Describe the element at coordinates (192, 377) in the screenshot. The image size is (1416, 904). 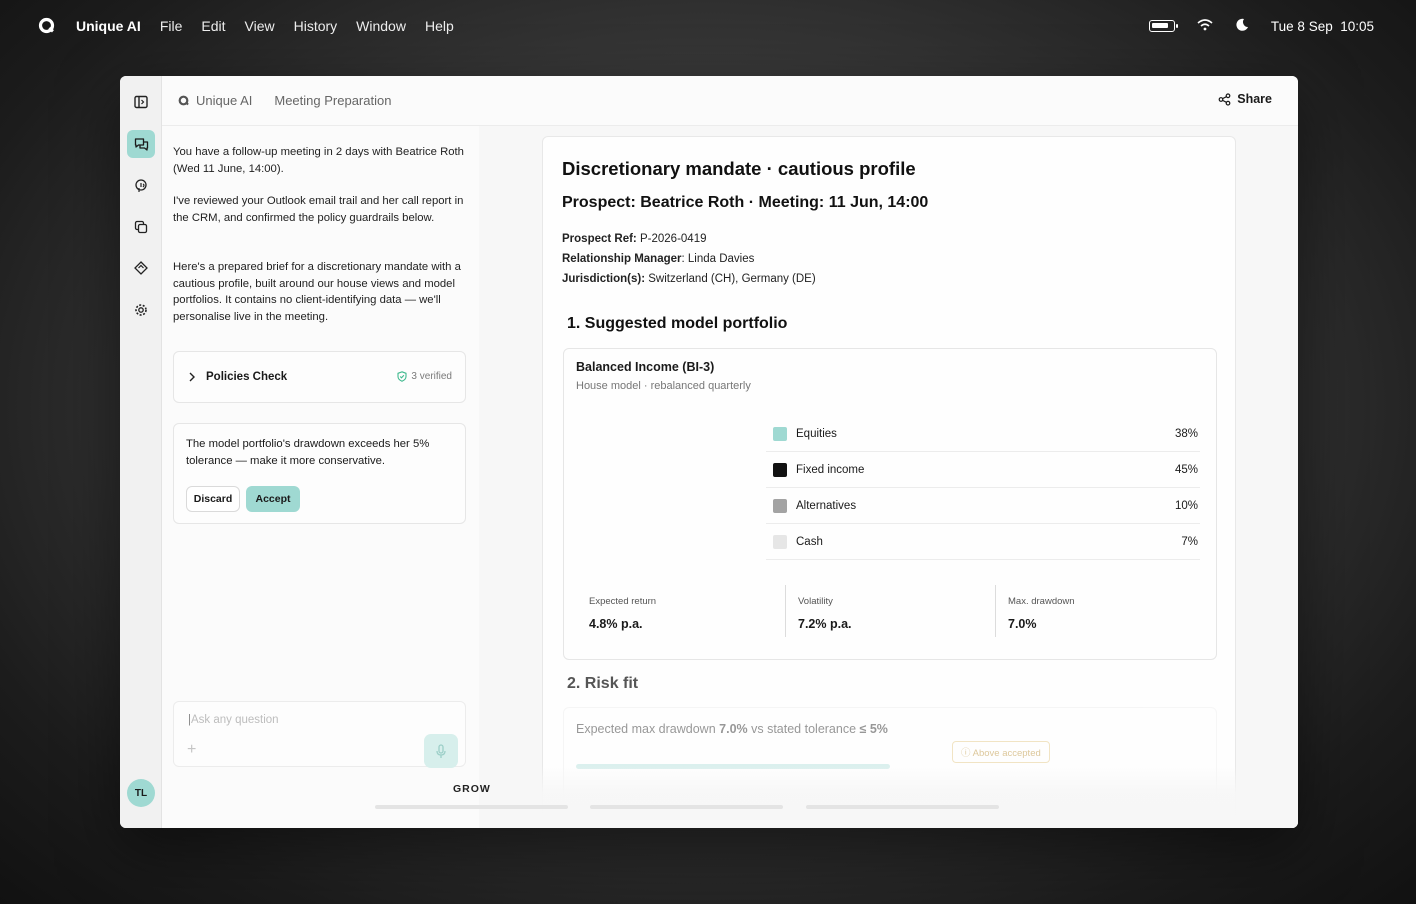
I see `chevron-right-icon` at that location.